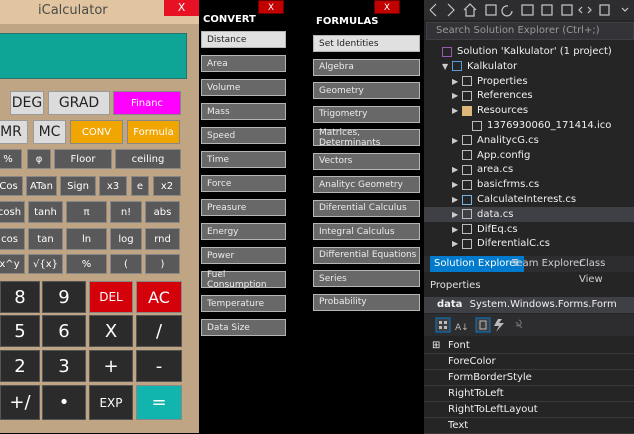 This screenshot has height=434, width=634. What do you see at coordinates (529, 199) in the screenshot?
I see `tree-item: ▶ CalculateInterest.cs` at bounding box center [529, 199].